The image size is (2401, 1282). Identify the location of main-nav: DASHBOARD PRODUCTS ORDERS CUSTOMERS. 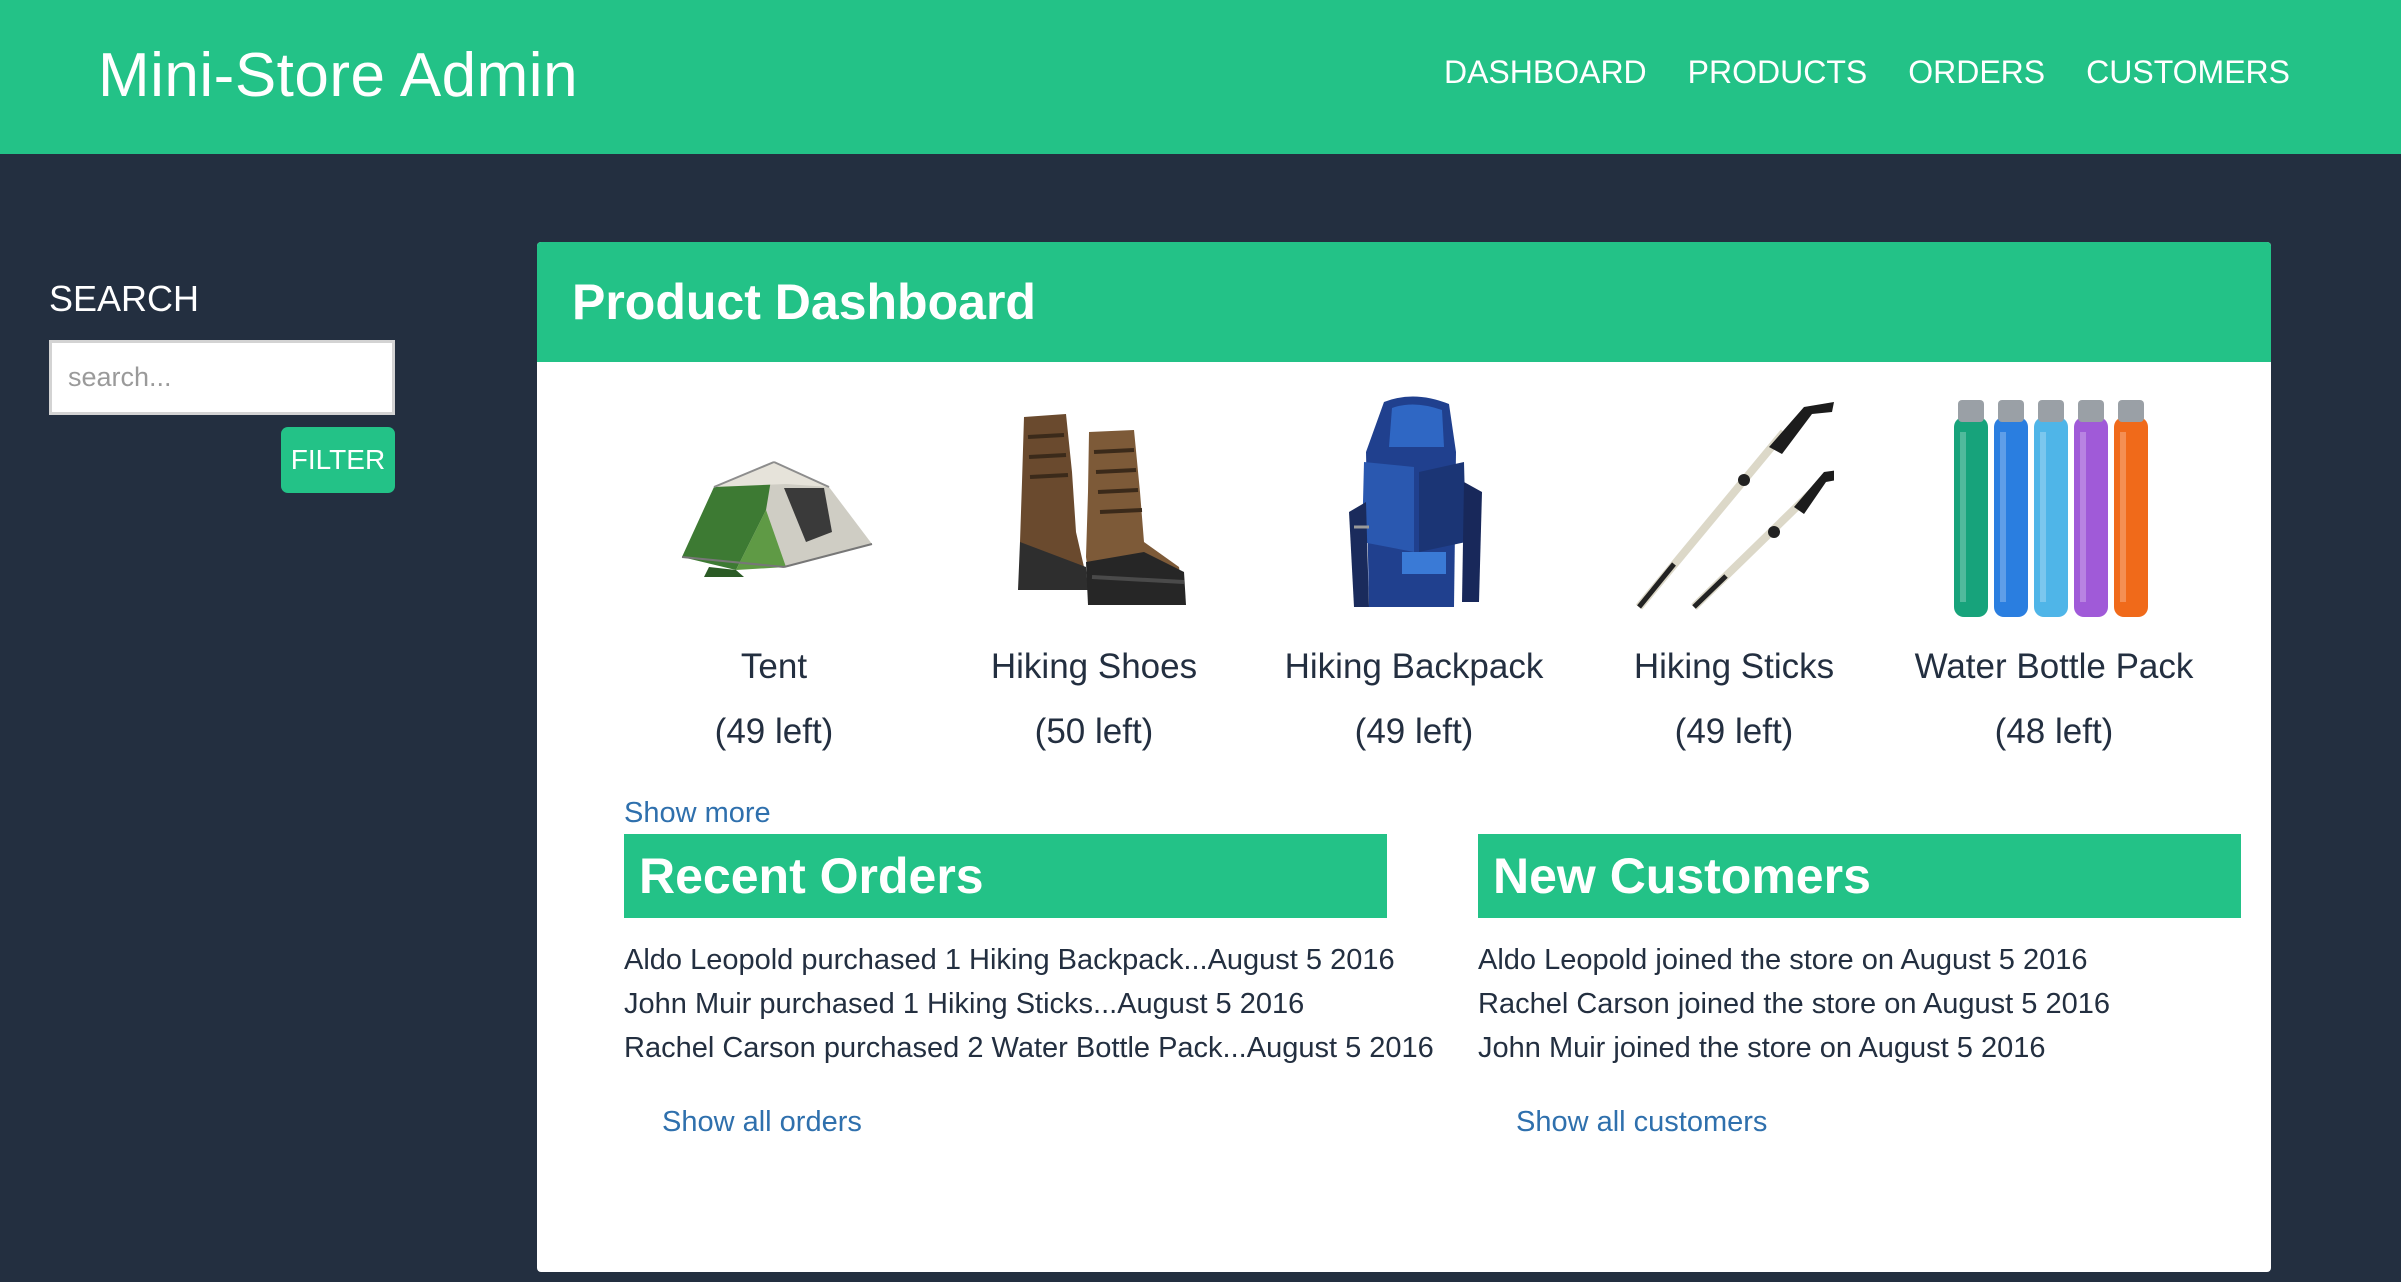
(1846, 72).